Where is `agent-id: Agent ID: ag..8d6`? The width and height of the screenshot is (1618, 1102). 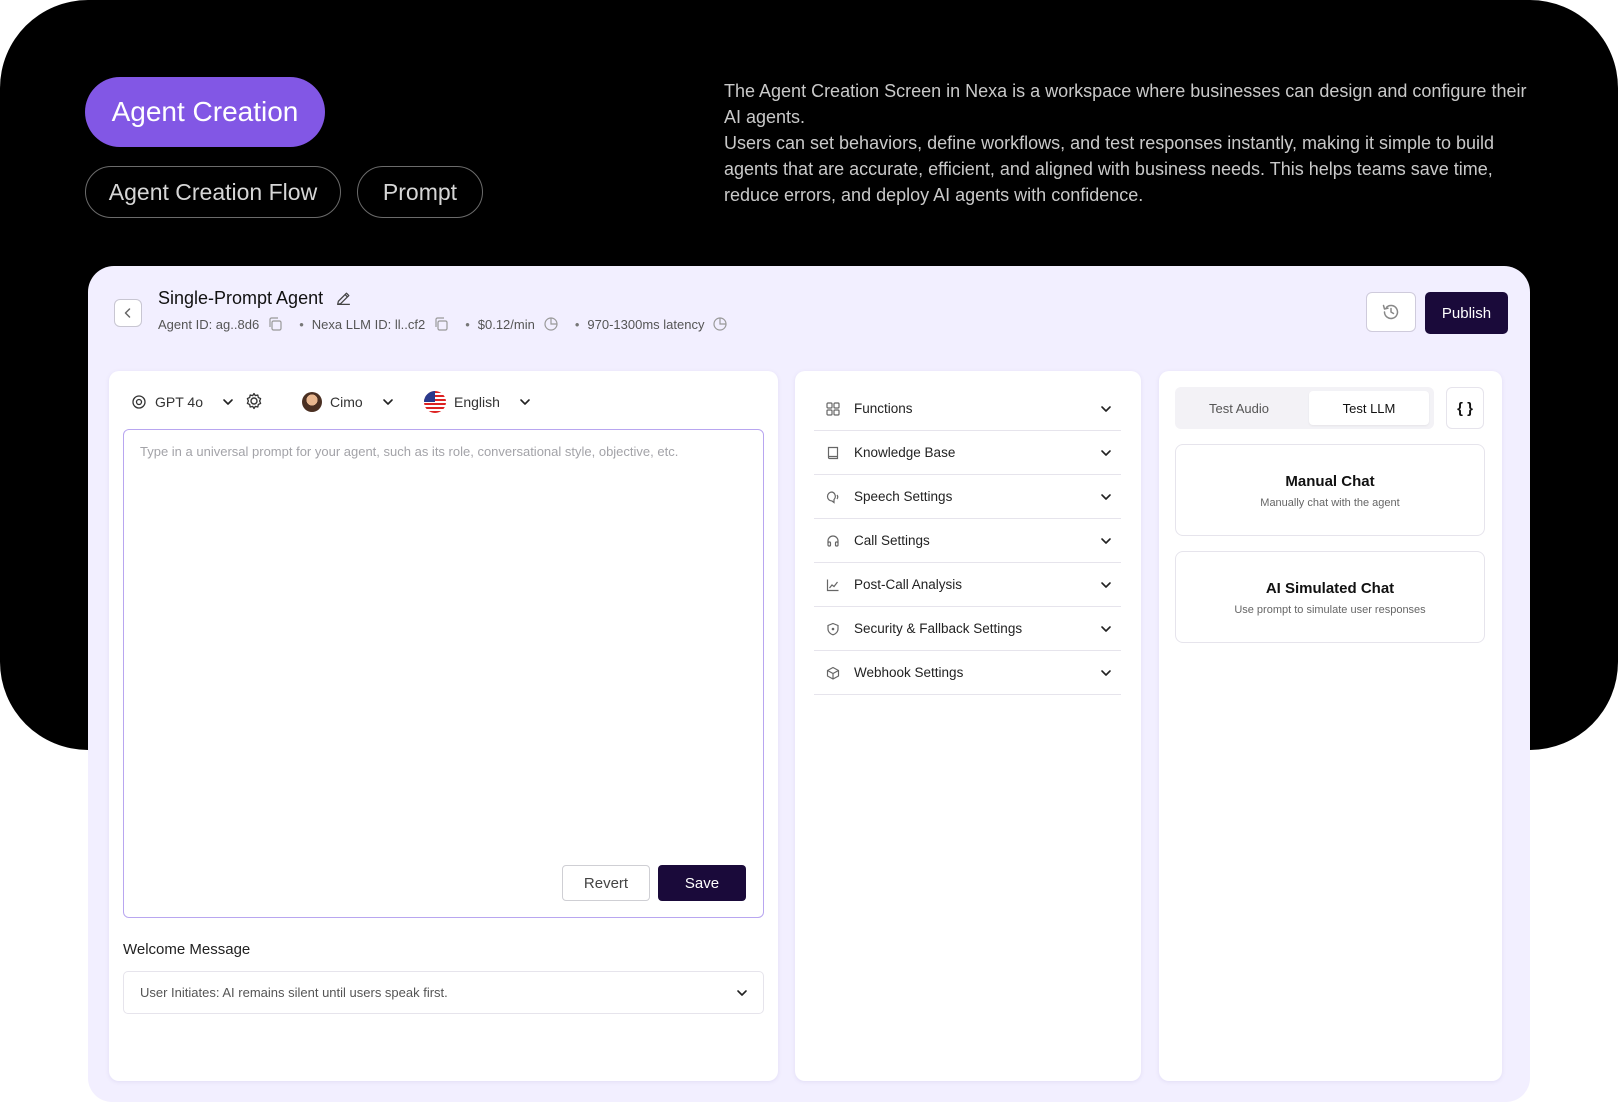 agent-id: Agent ID: ag..8d6 is located at coordinates (209, 324).